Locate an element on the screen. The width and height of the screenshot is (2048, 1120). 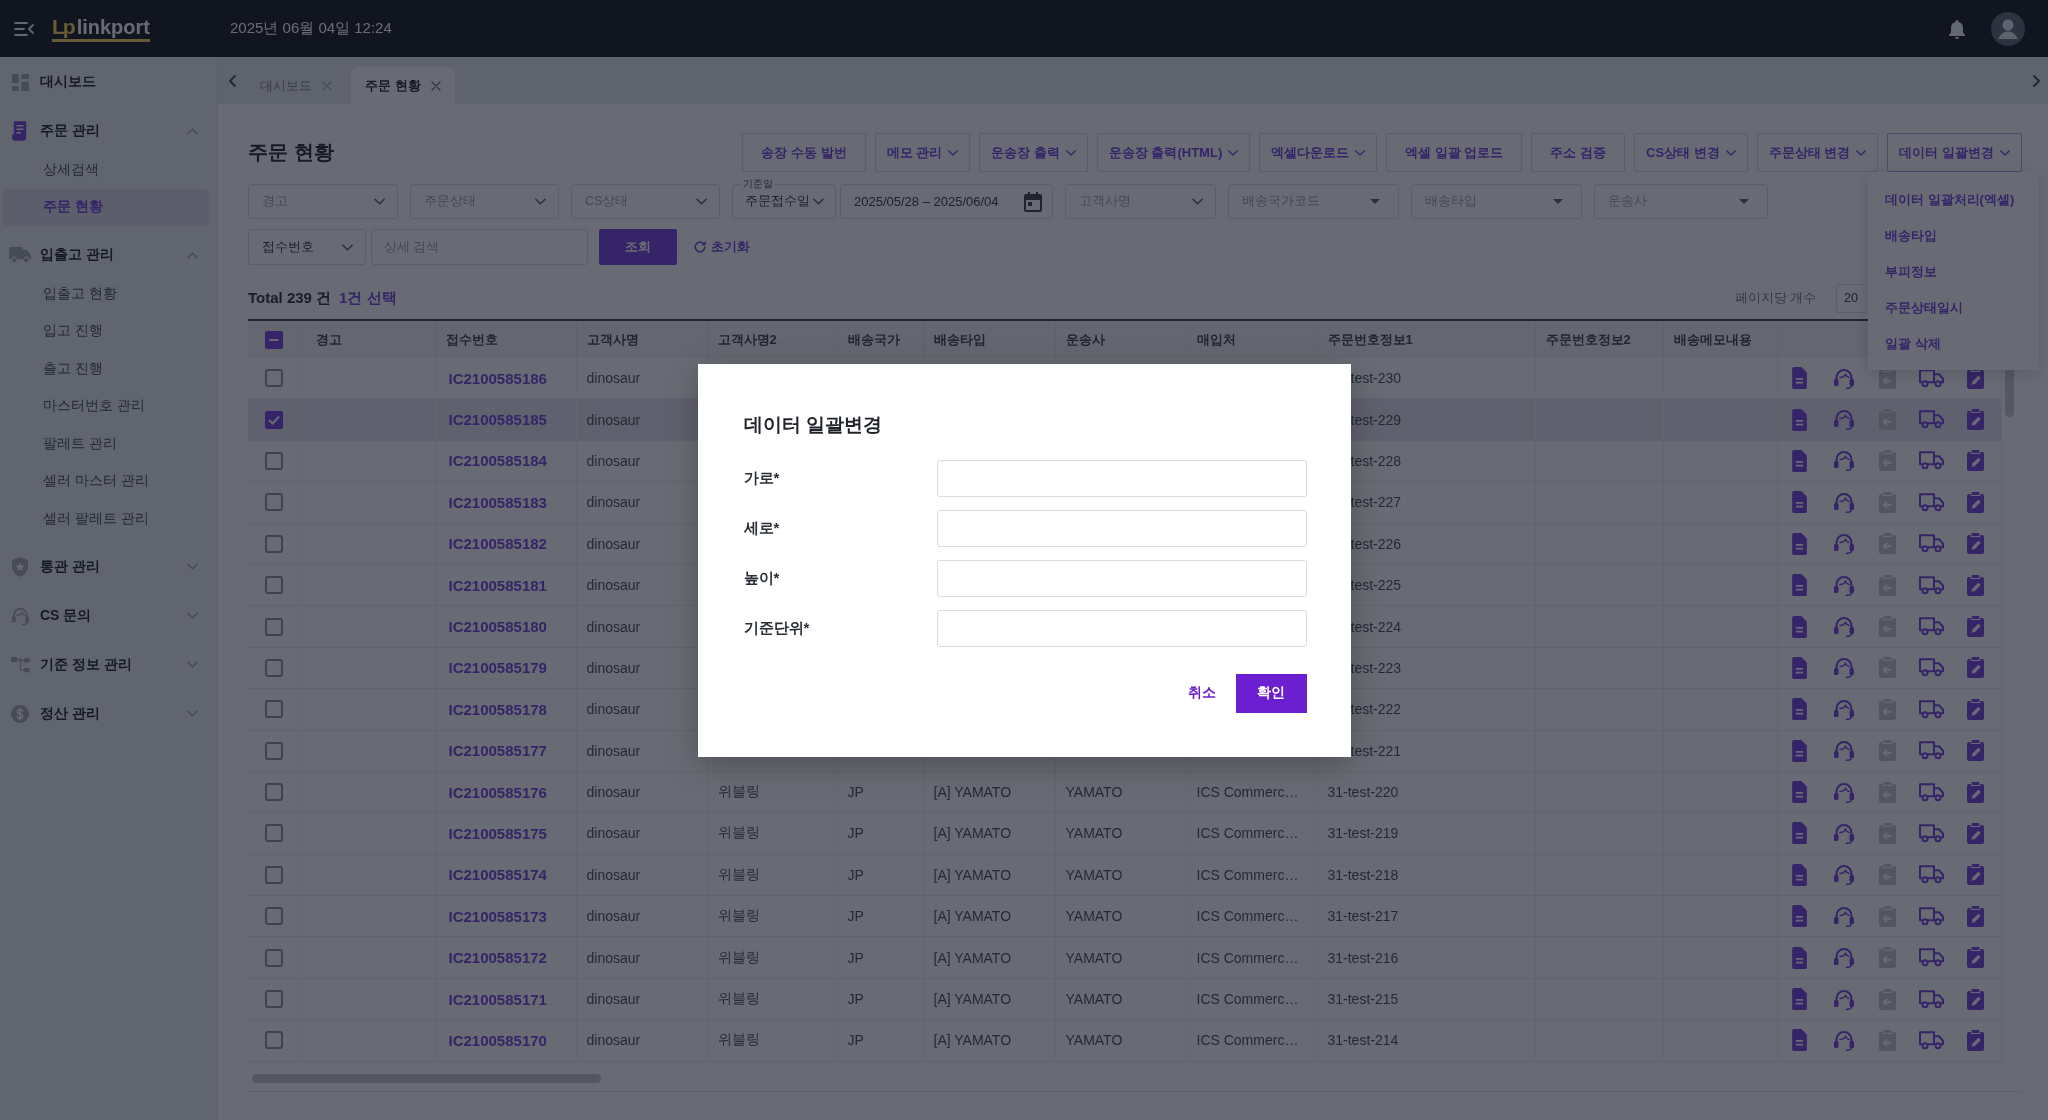
sidebar-item: 마스터번호 관리 is located at coordinates (108, 406).